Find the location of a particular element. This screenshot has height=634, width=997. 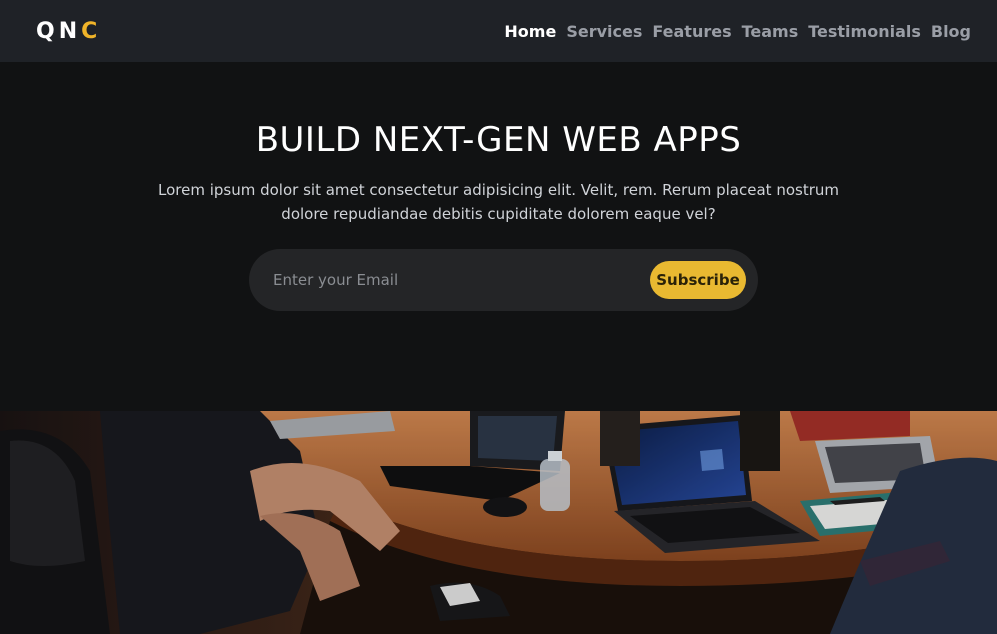

subscribe-form: Subscribe is located at coordinates (503, 280).